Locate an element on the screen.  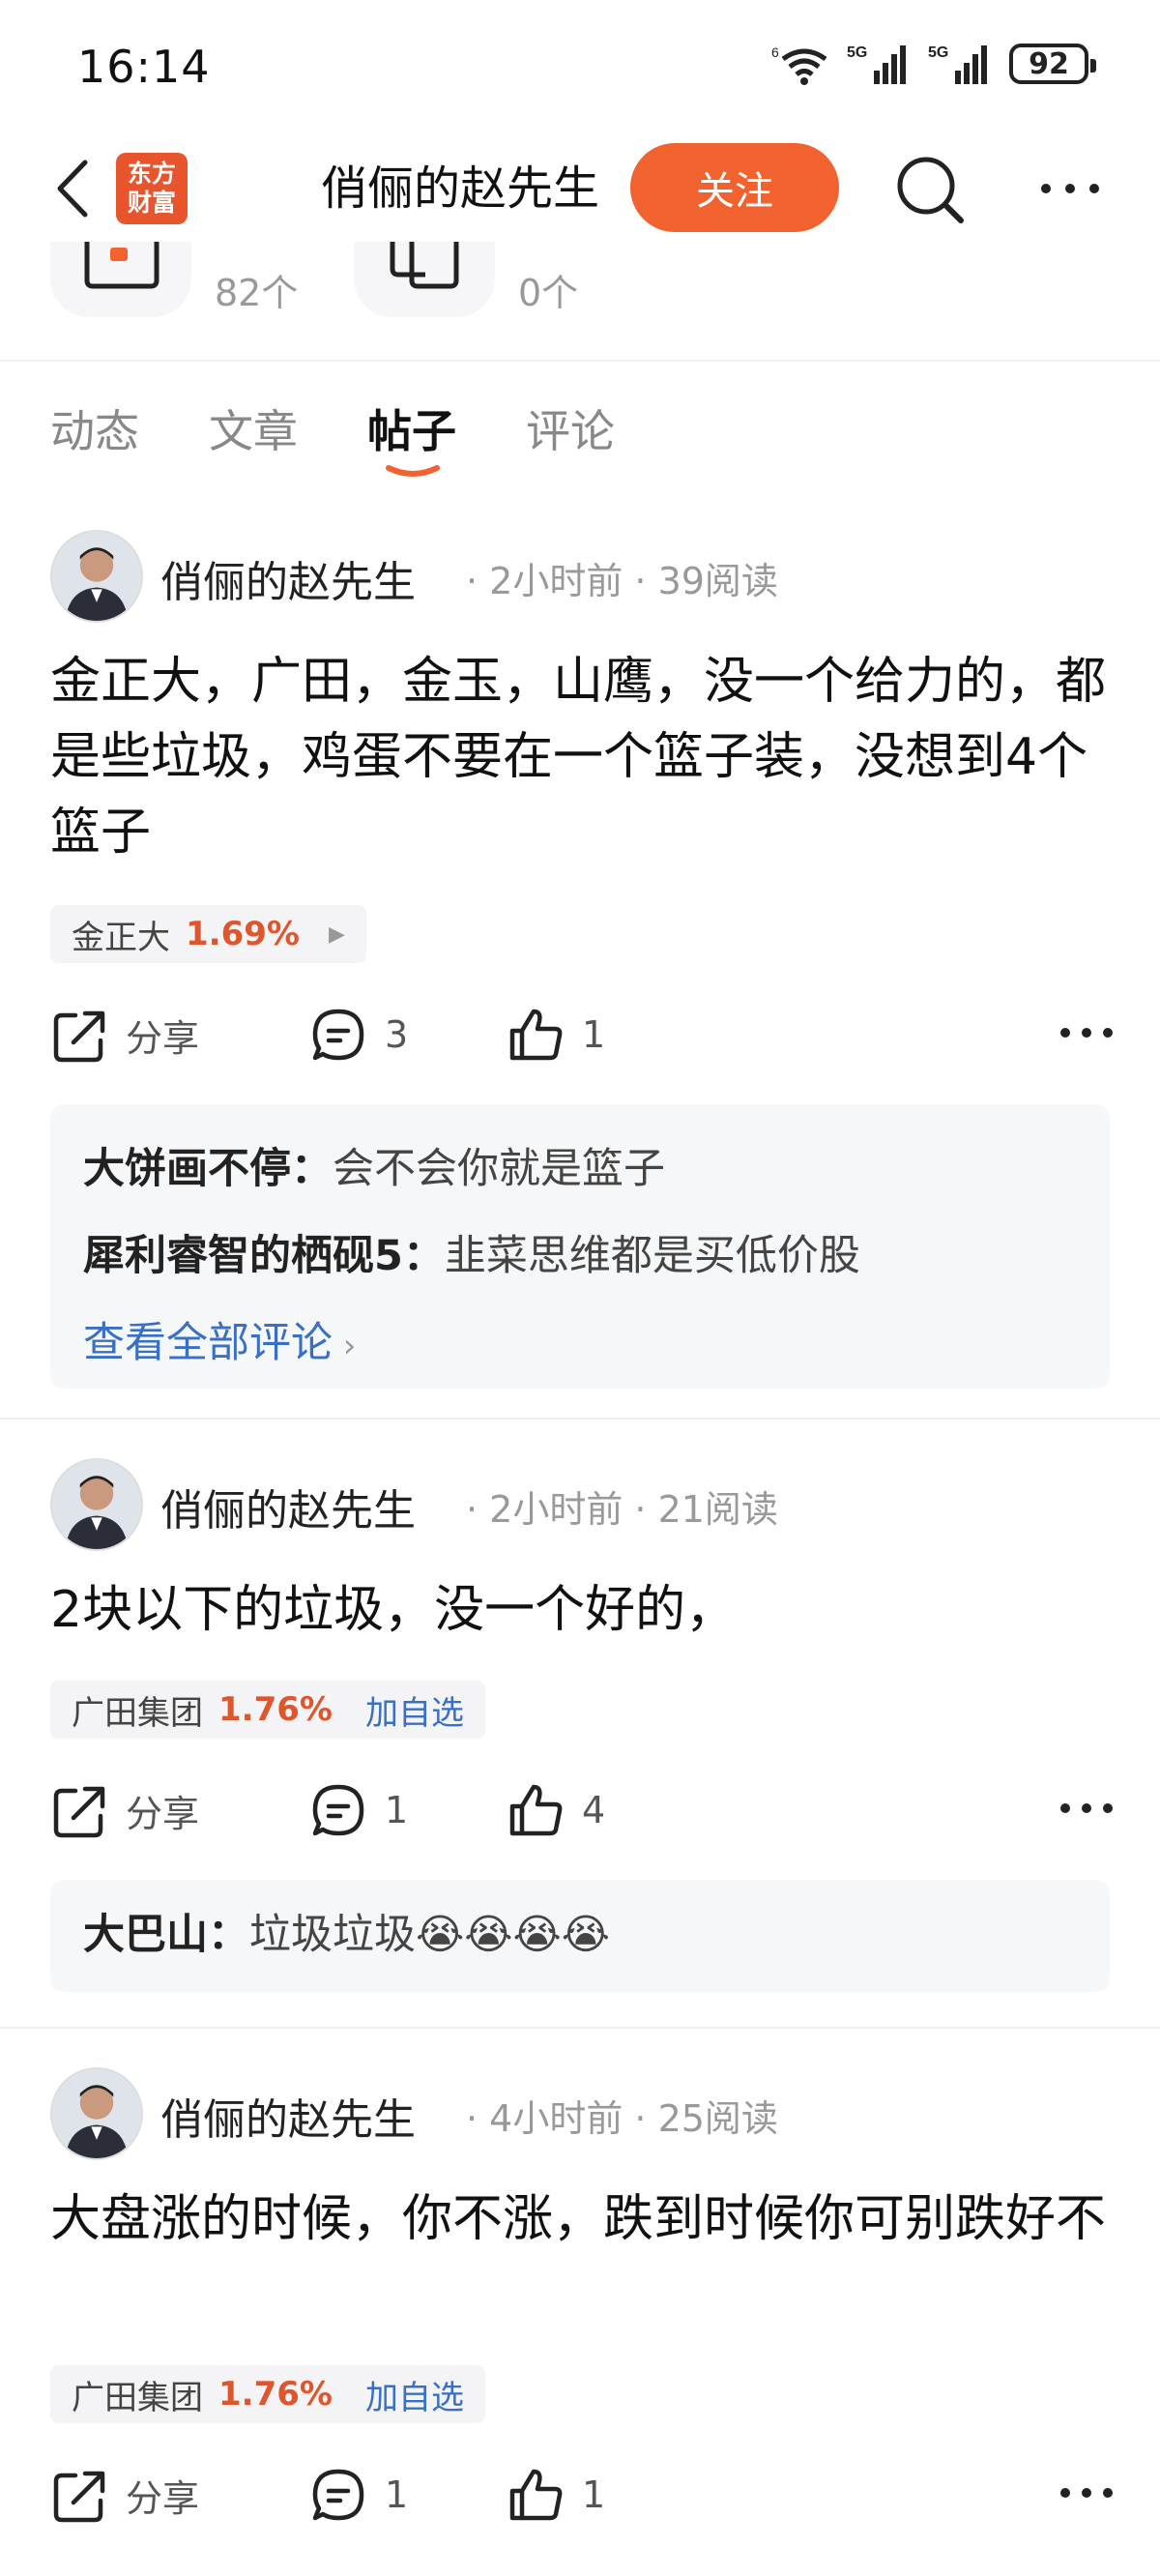
comment-item: 犀利睿智的栖砚5：韭菜思维都是买低价股 is located at coordinates (580, 1256).